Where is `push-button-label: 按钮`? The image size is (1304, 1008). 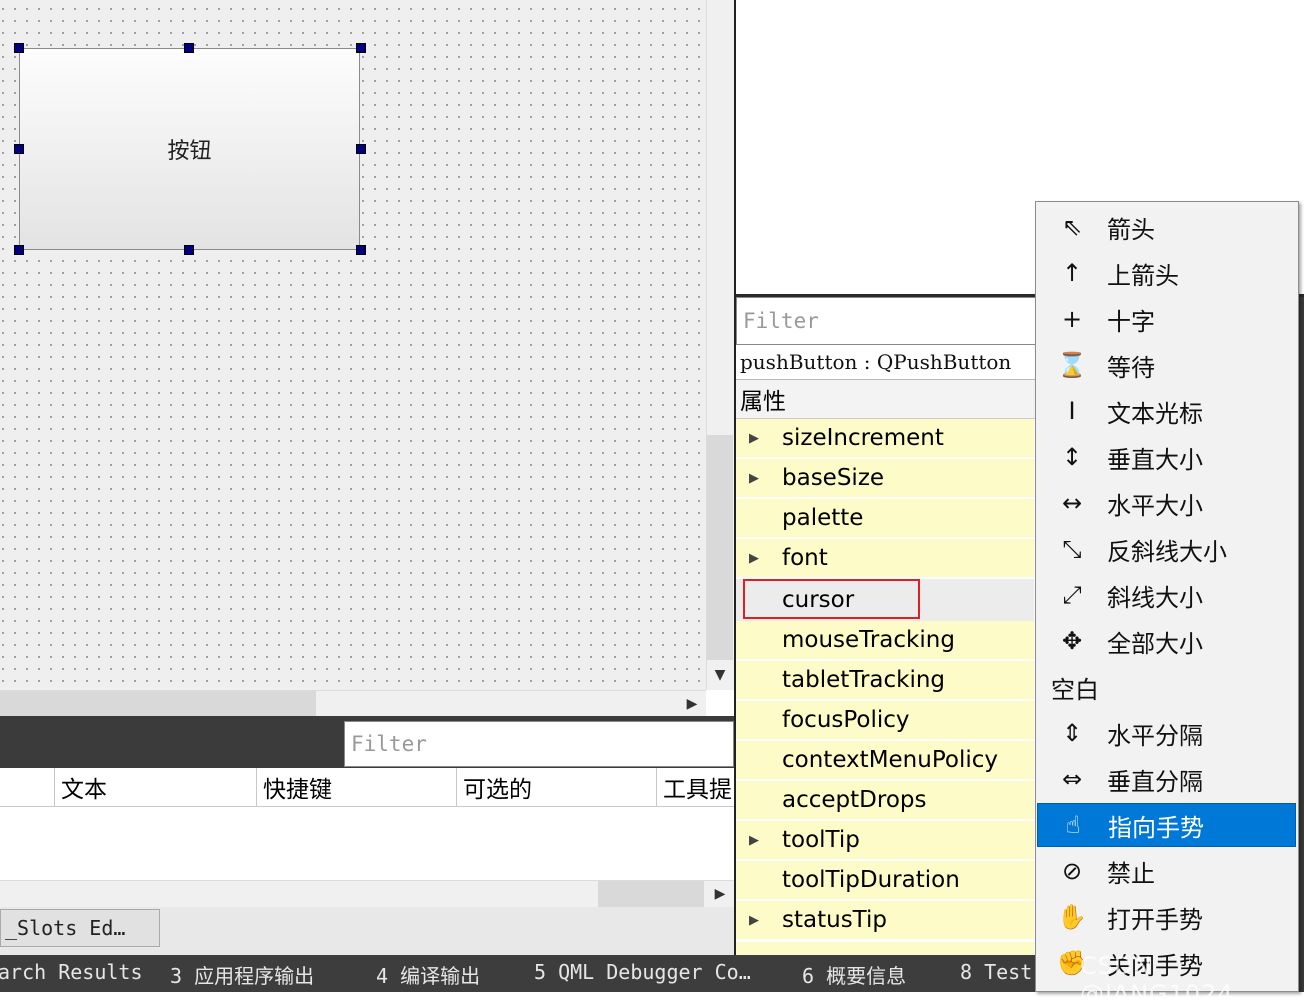 push-button-label: 按钮 is located at coordinates (189, 151).